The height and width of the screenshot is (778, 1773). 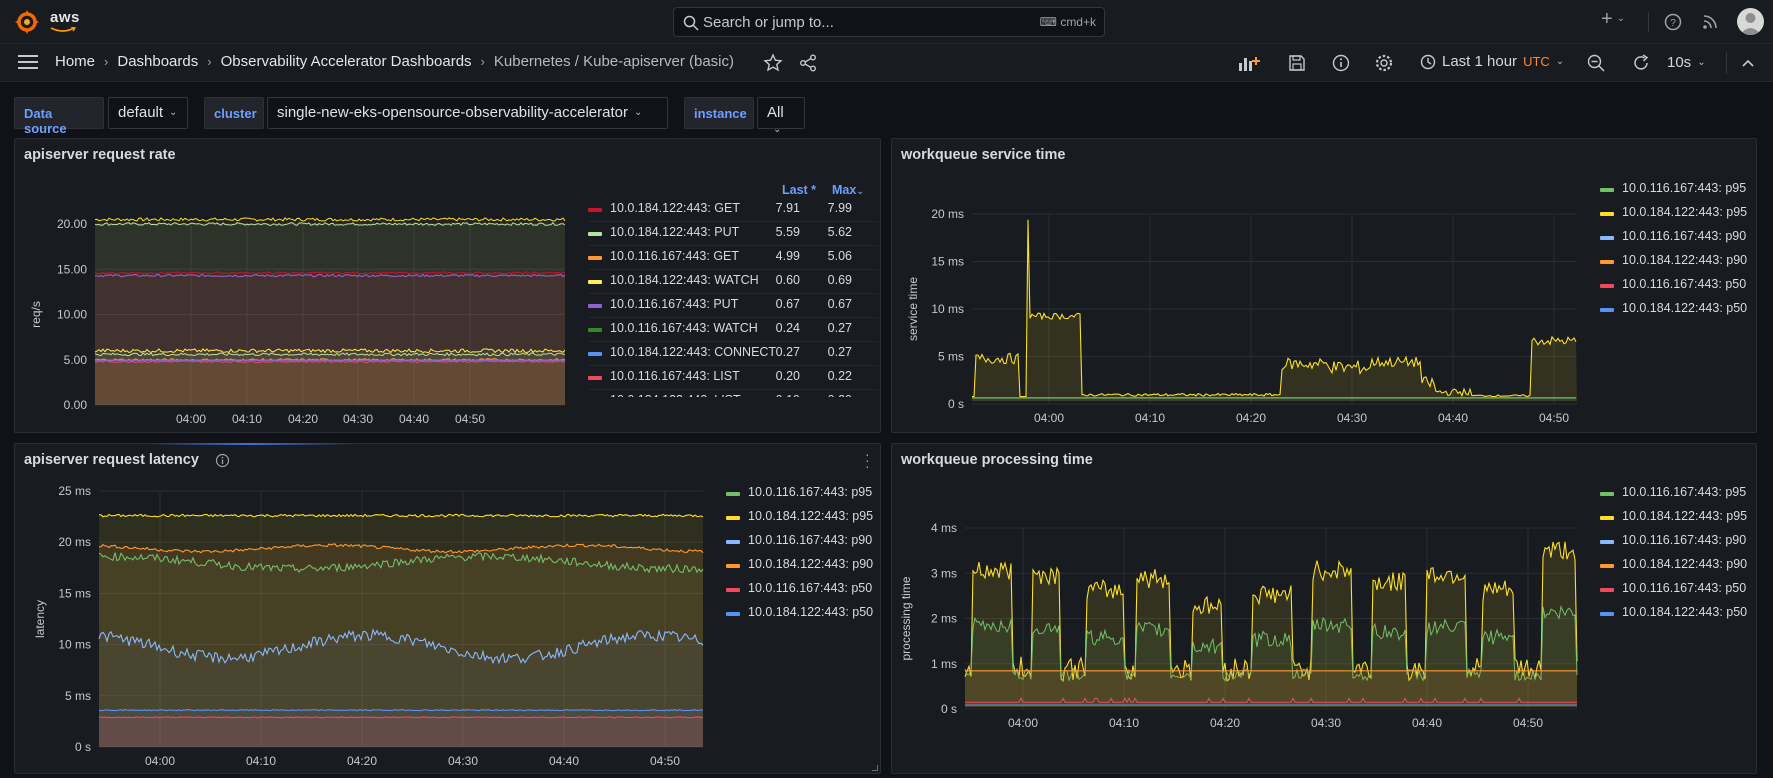 I want to click on legend-header-max: Max⌄, so click(x=848, y=190).